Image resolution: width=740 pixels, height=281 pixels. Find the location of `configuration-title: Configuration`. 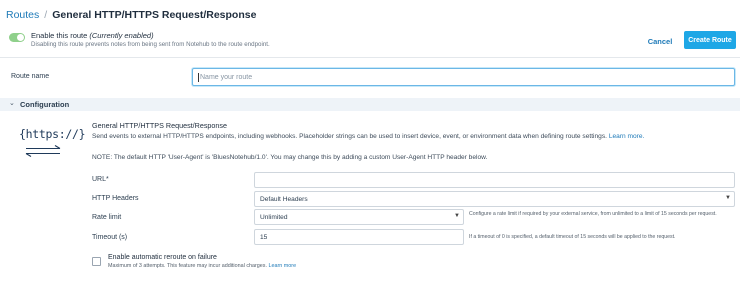

configuration-title: Configuration is located at coordinates (45, 104).